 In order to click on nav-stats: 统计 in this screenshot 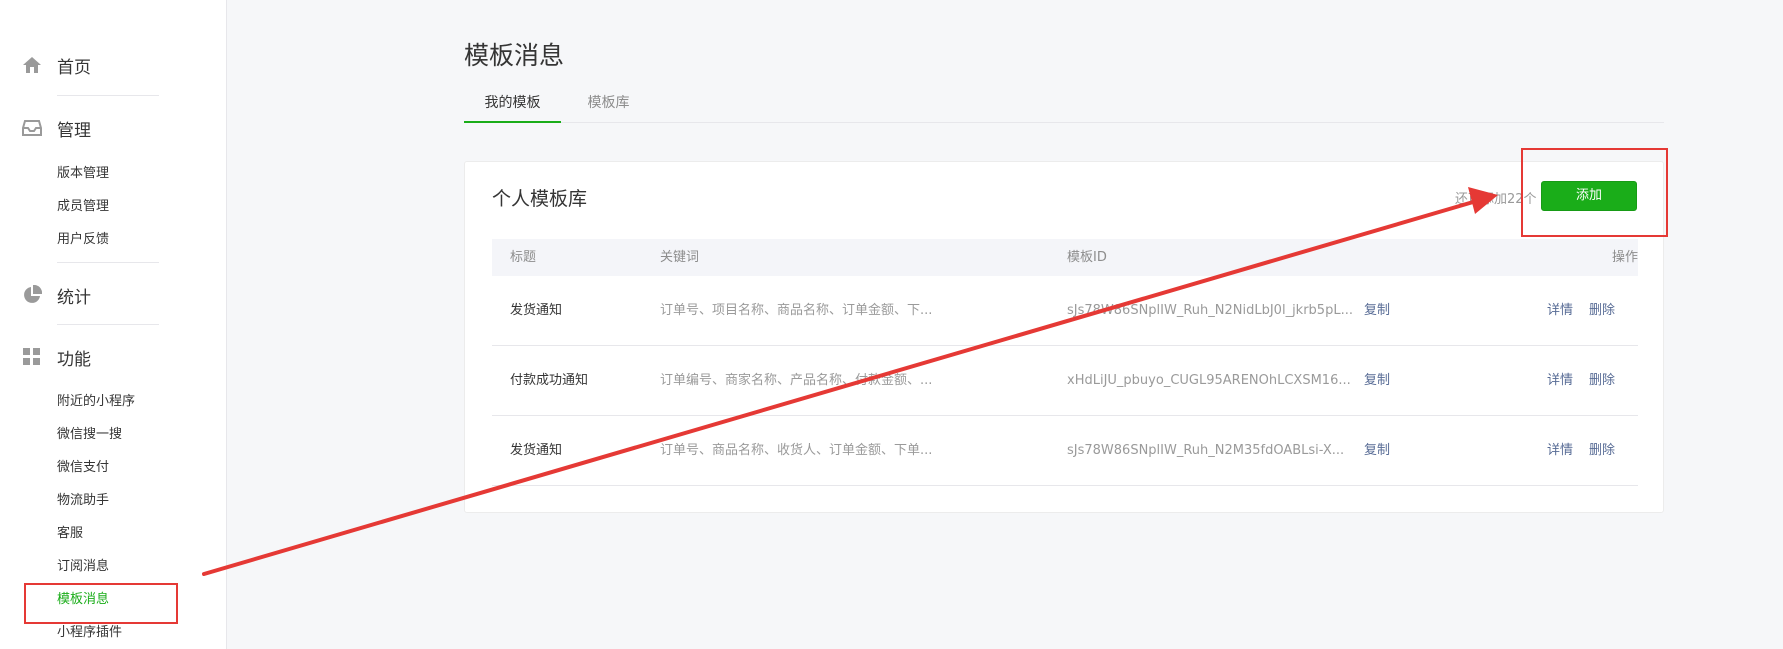, I will do `click(113, 295)`.